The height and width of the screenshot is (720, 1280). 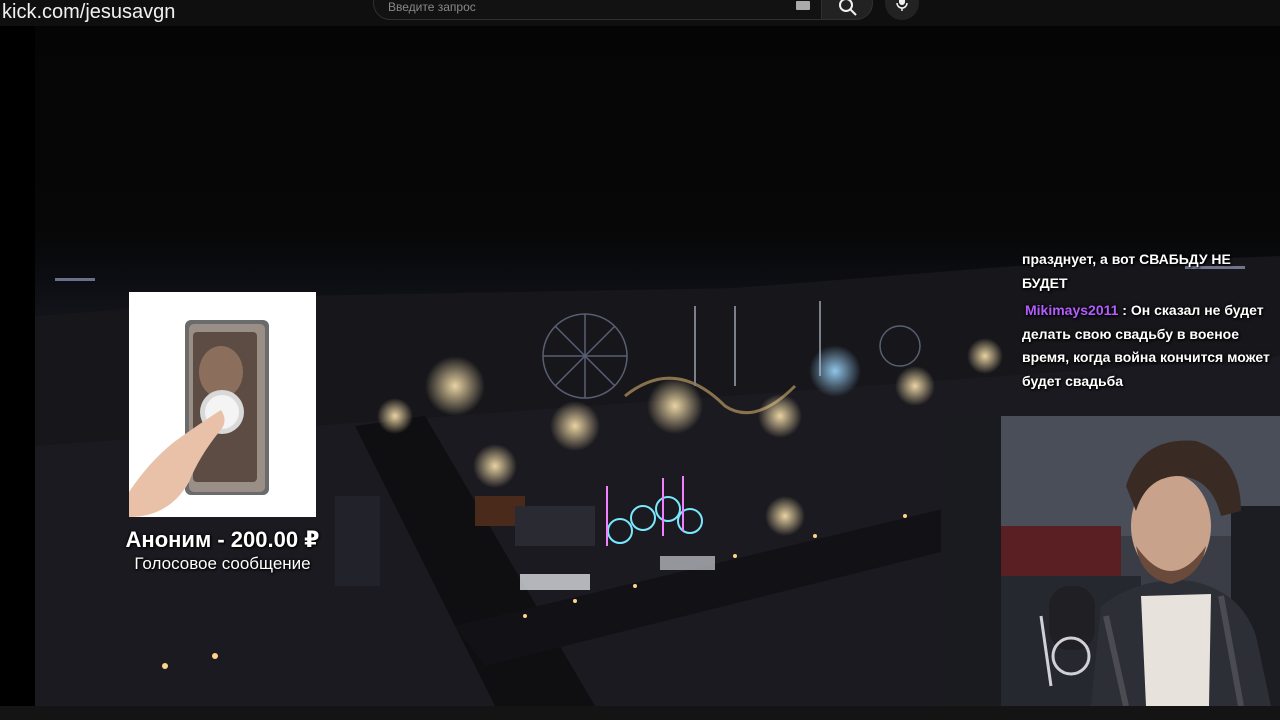 I want to click on donation-alert-image, so click(x=222, y=404).